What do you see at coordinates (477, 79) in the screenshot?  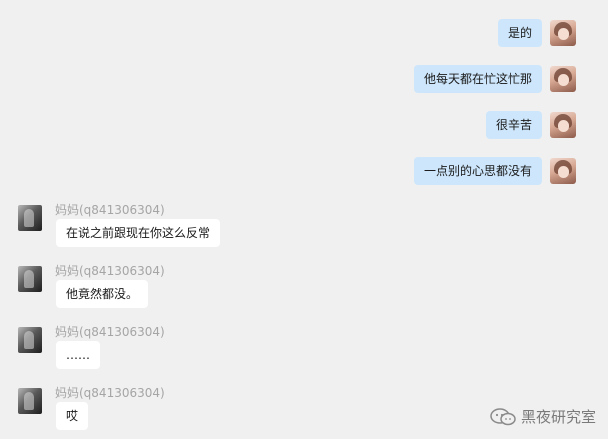 I see `message-bubble: 他每天都在忙这忙那` at bounding box center [477, 79].